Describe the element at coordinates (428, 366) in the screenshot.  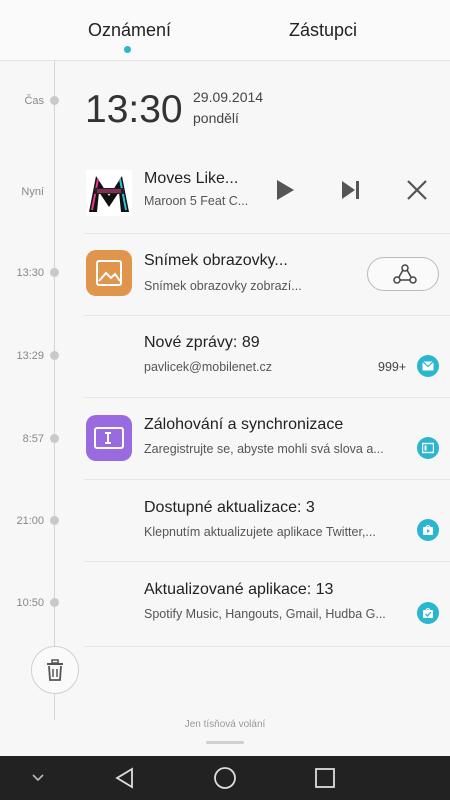
I see `mail-icon` at that location.